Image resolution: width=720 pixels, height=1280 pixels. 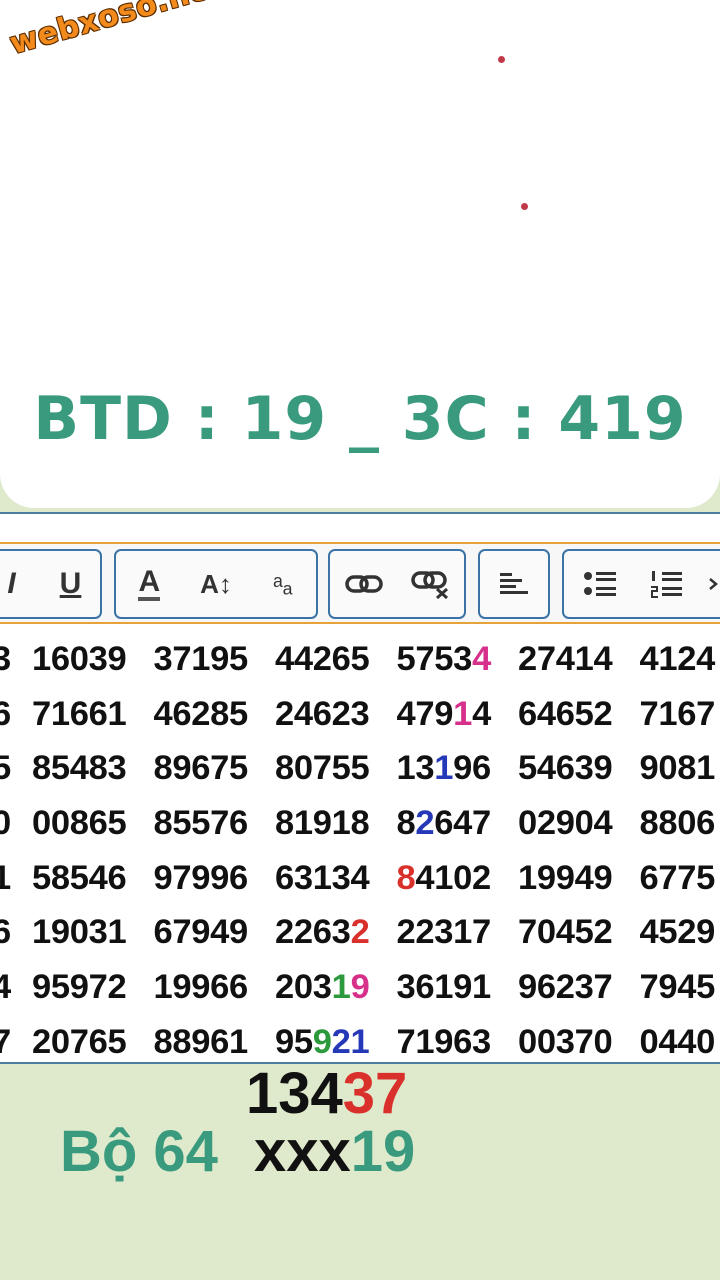 What do you see at coordinates (425, 713) in the screenshot?
I see `cell-text: 479` at bounding box center [425, 713].